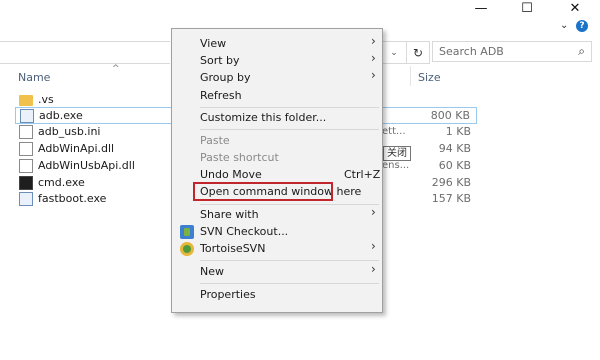 The image size is (600, 360). What do you see at coordinates (582, 26) in the screenshot?
I see `help-icon: ?` at bounding box center [582, 26].